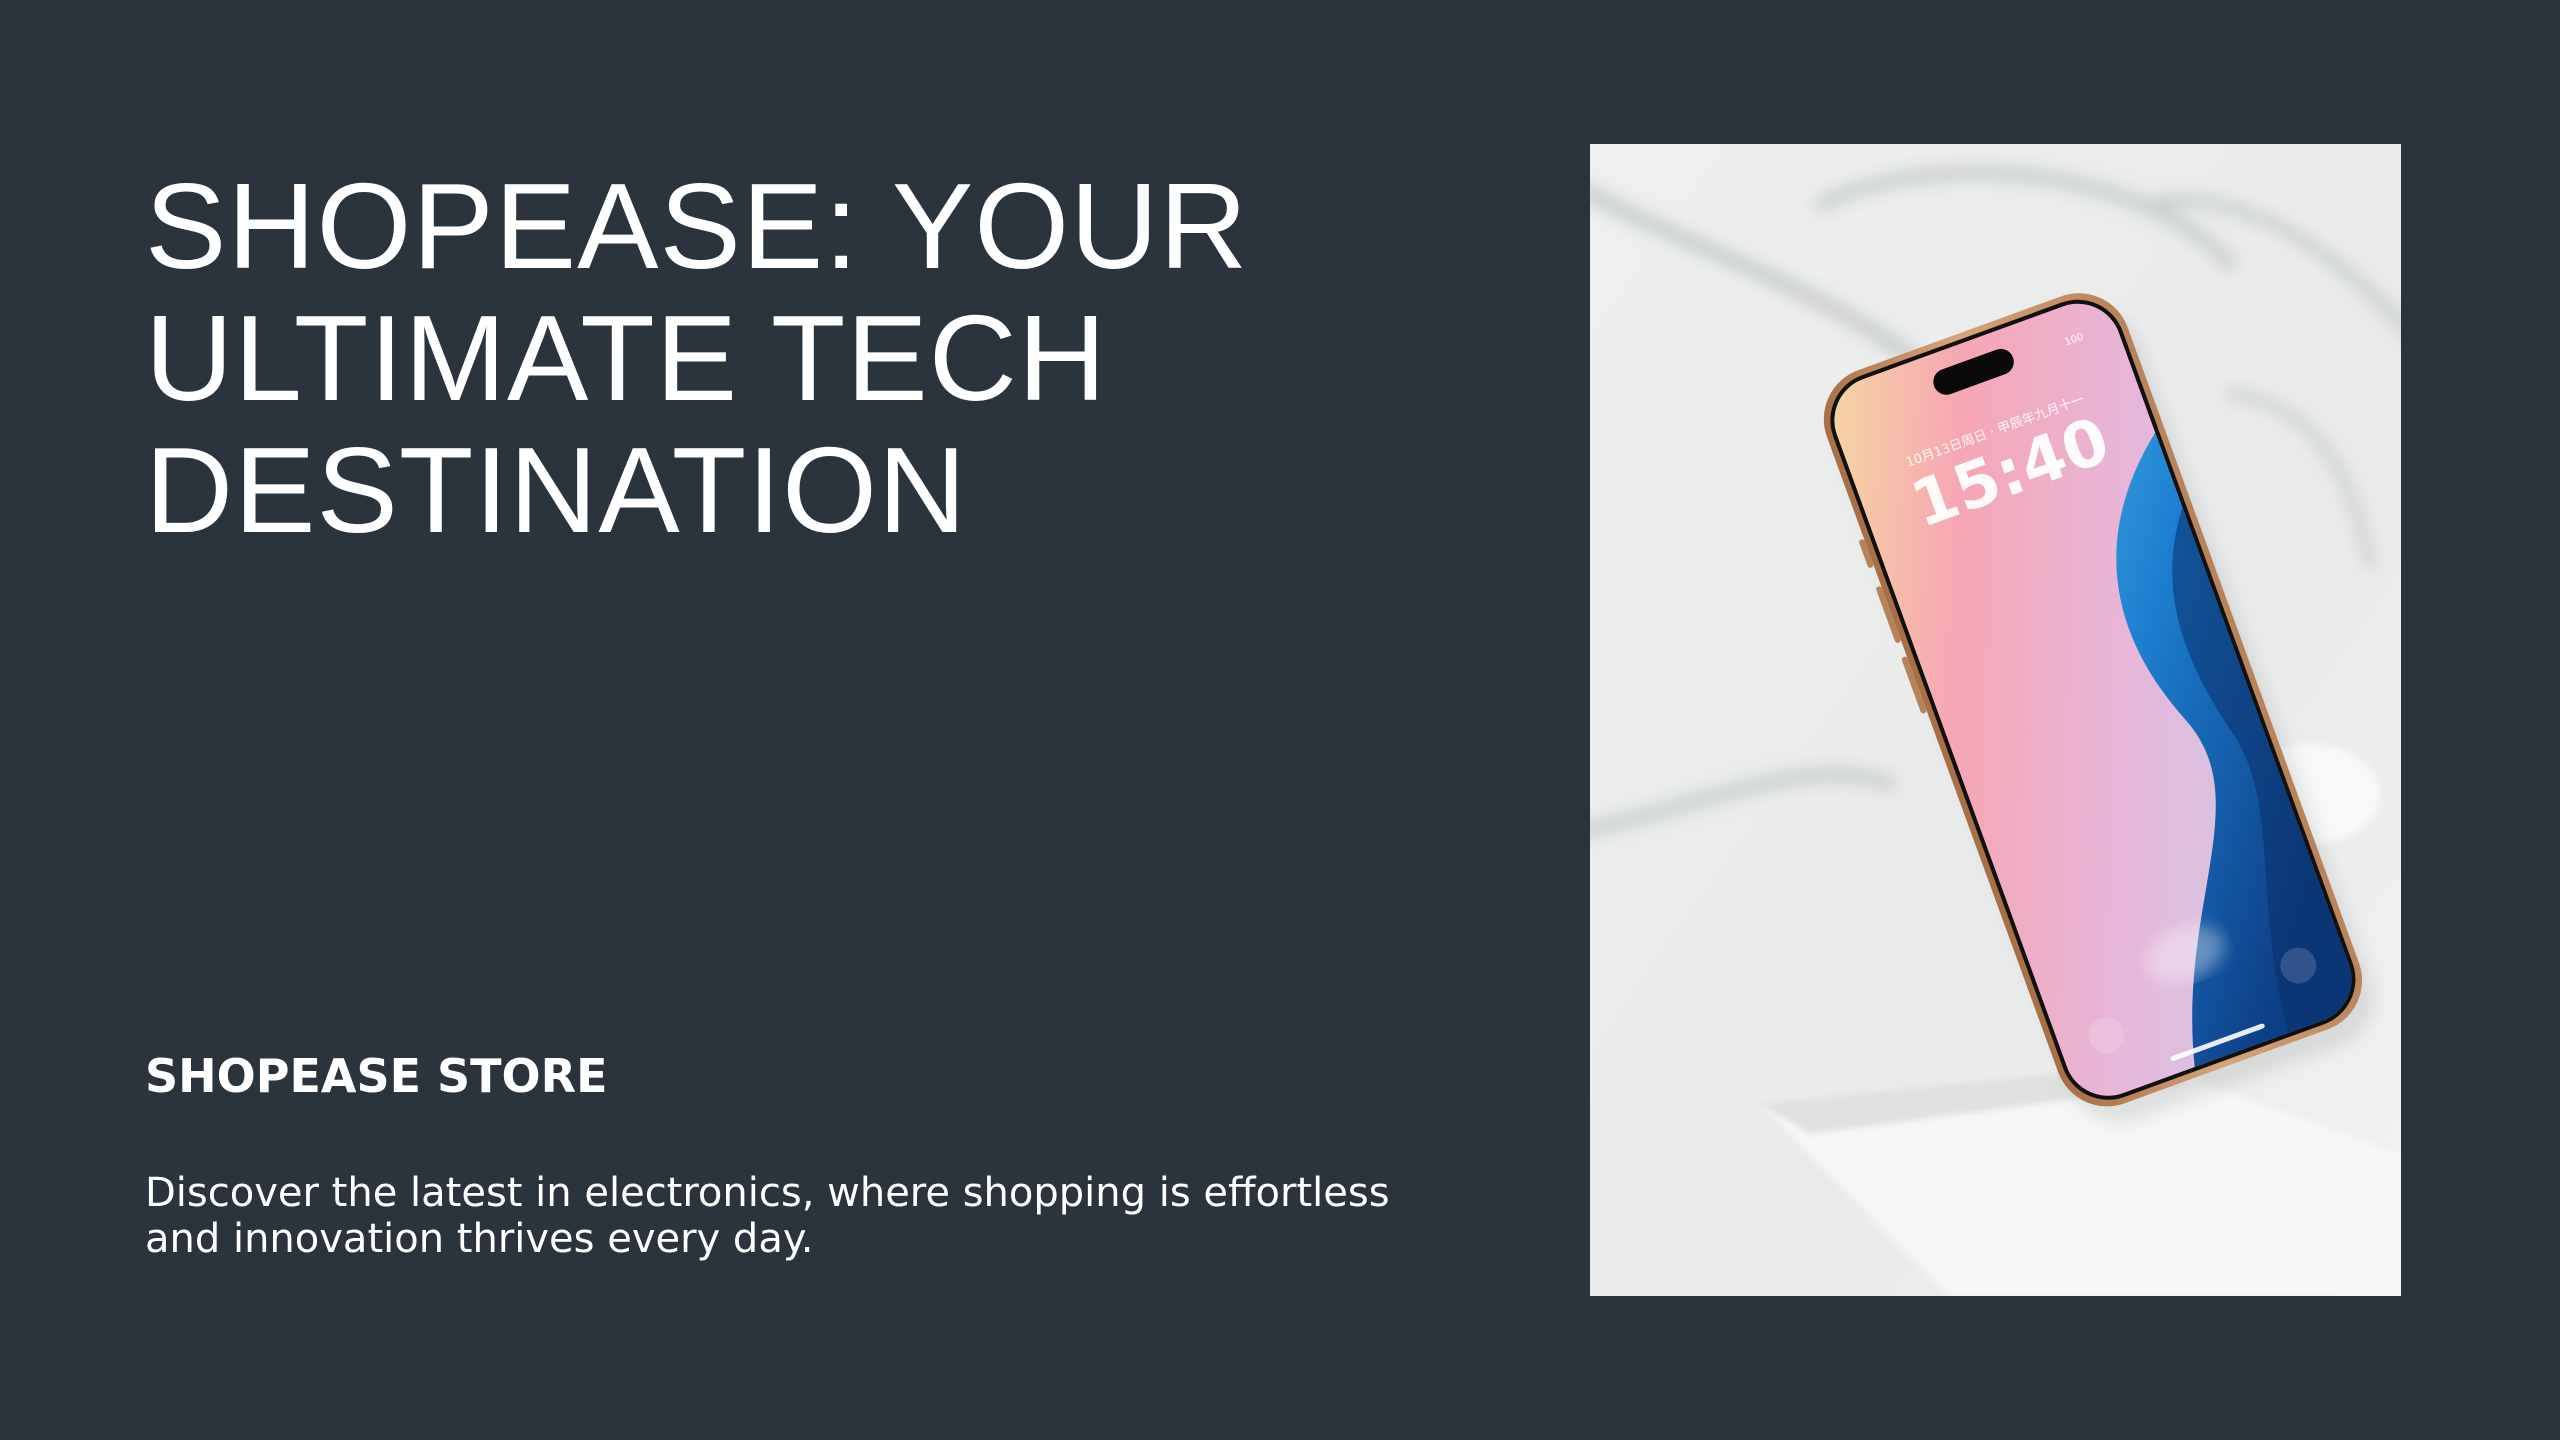 The height and width of the screenshot is (1440, 2560). What do you see at coordinates (479, 1239) in the screenshot?
I see `tagline-line-2: and innovation thrives every day.` at bounding box center [479, 1239].